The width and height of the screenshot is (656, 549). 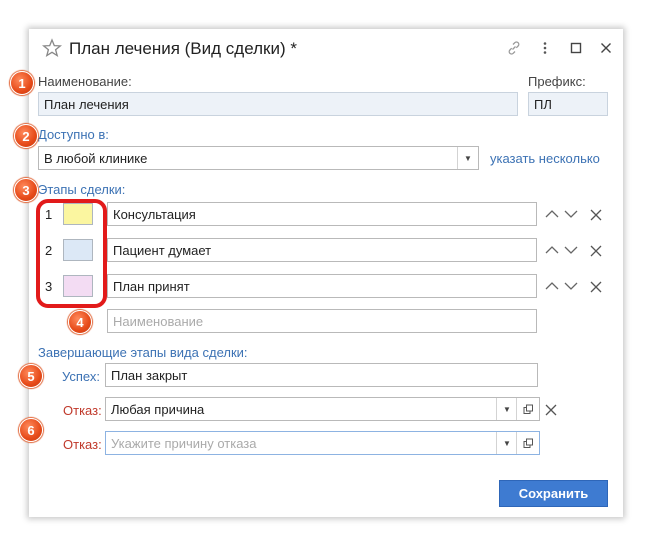 I want to click on stage-name-field: Консультация, so click(x=322, y=214).